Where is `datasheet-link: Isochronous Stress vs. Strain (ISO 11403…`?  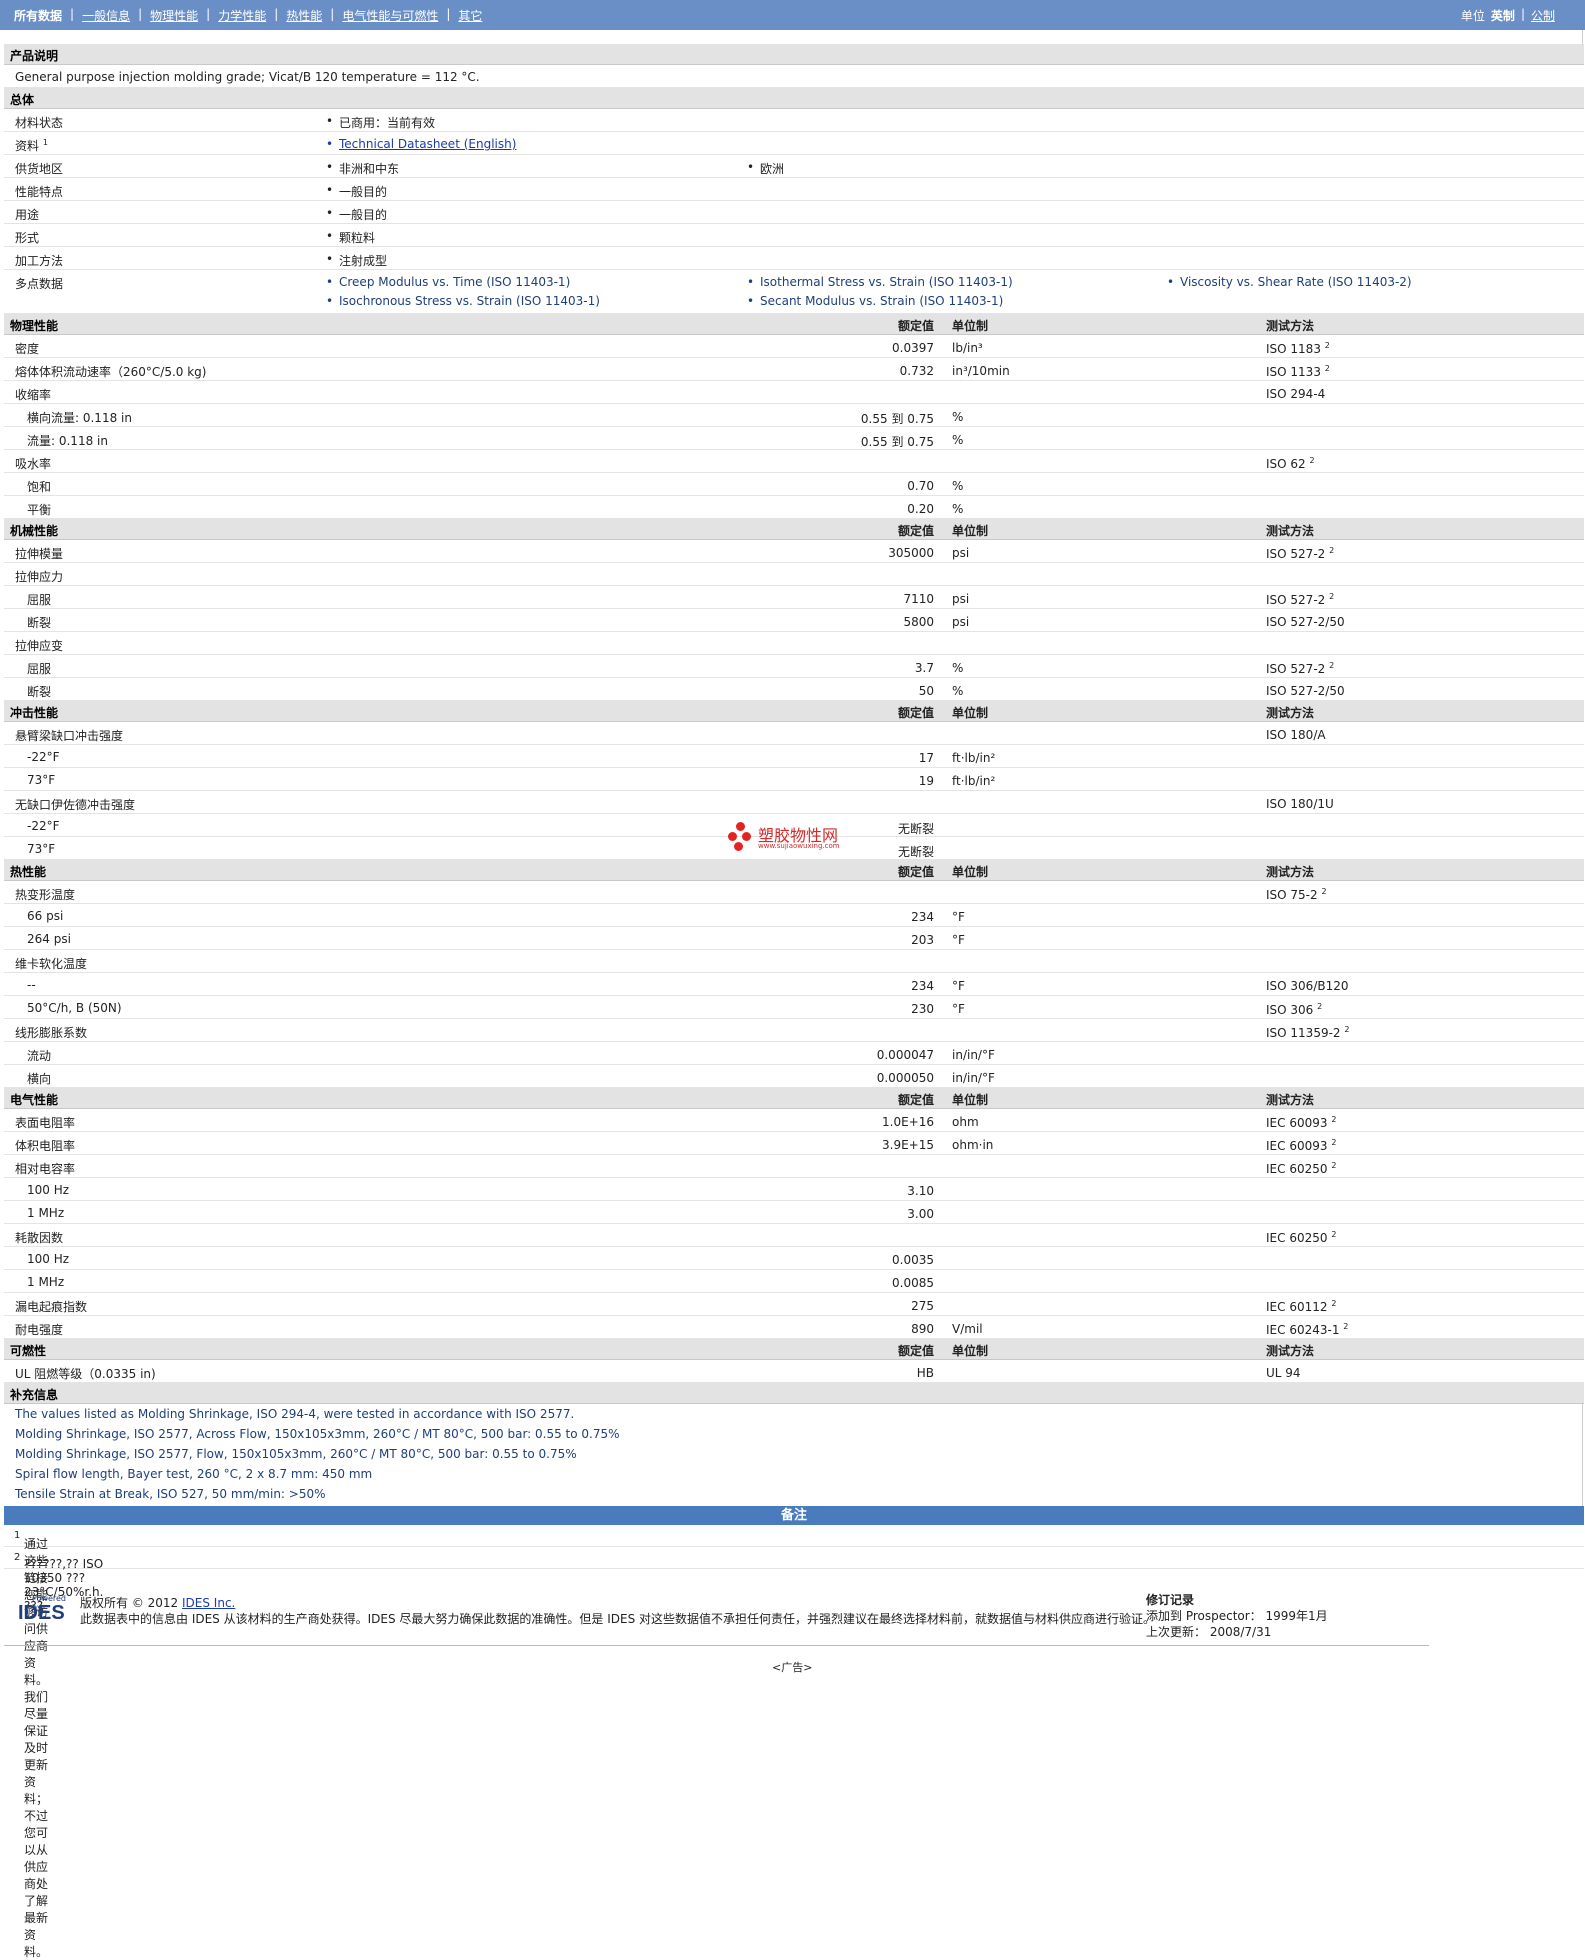
datasheet-link: Isochronous Stress vs. Strain (ISO 11403… is located at coordinates (463, 301).